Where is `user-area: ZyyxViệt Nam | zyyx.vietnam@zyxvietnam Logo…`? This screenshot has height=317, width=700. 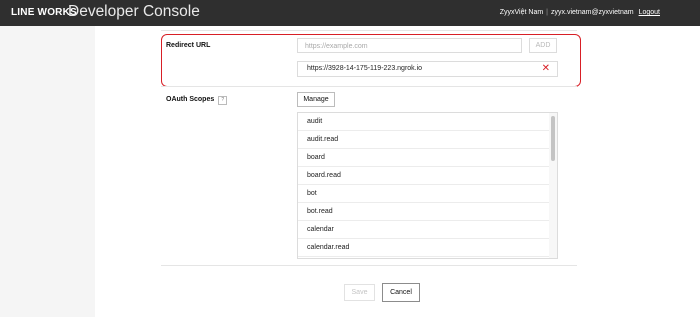
user-area: ZyyxViệt Nam | zyyx.vietnam@zyxvietnam Logo… is located at coordinates (580, 12).